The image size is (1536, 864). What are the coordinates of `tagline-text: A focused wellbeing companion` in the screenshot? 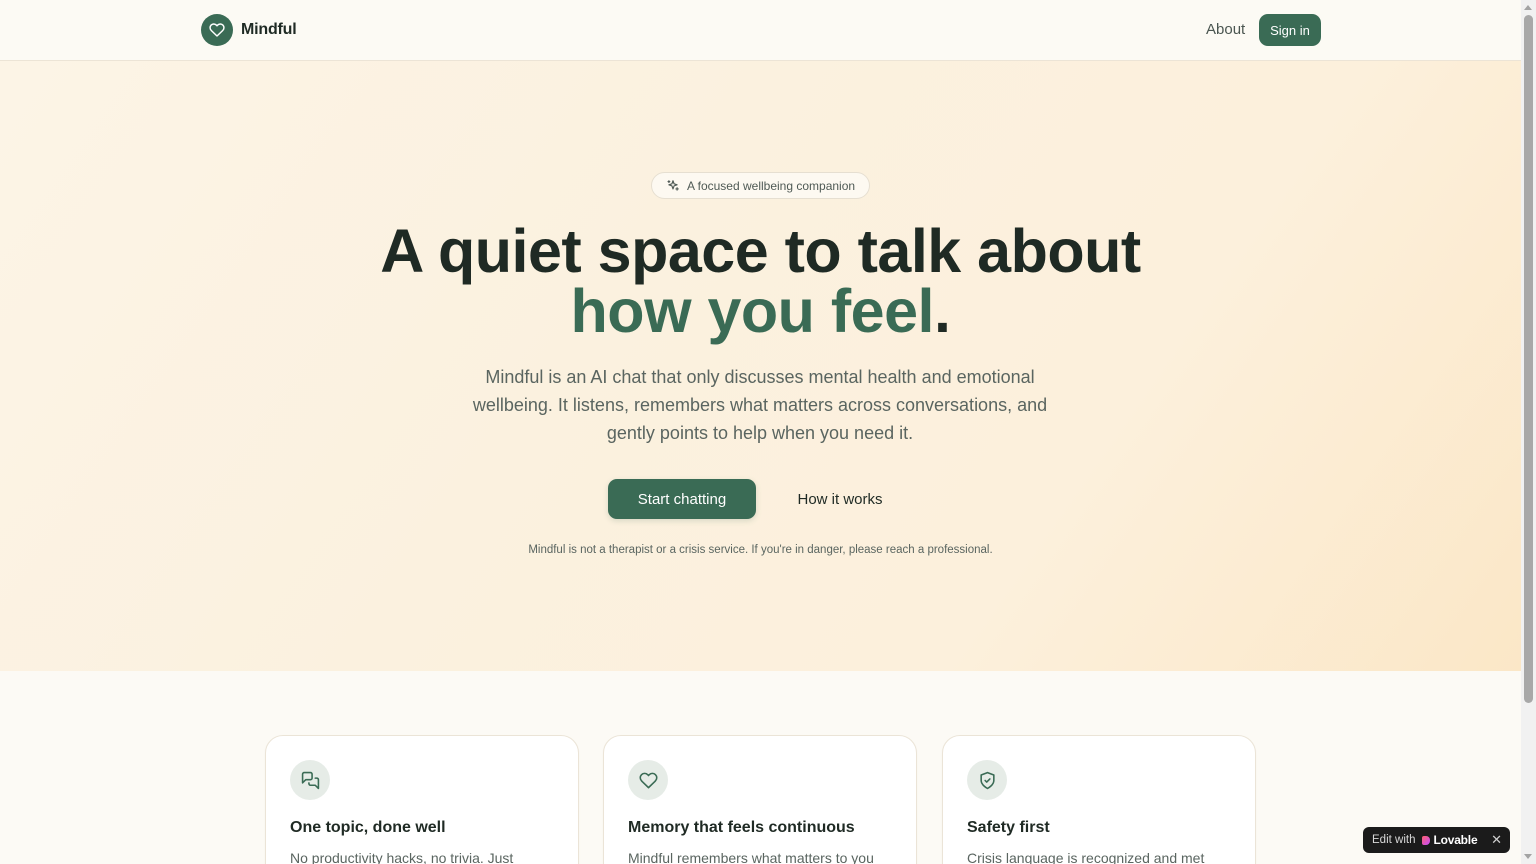 It's located at (771, 185).